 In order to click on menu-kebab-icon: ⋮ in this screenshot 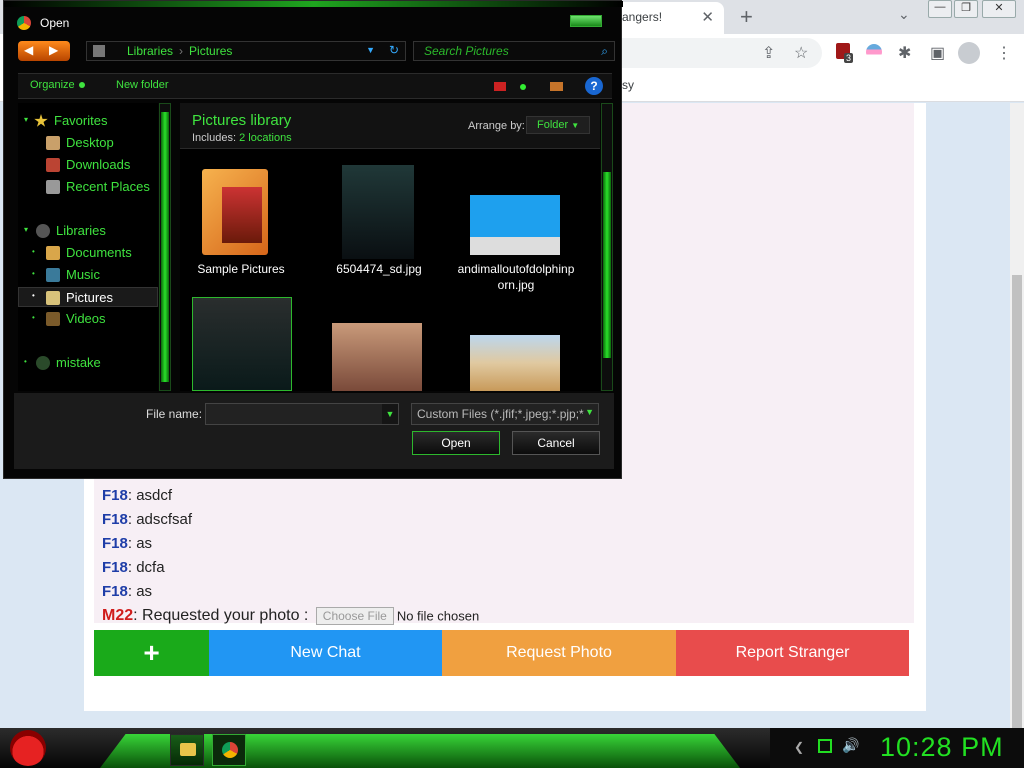, I will do `click(1004, 53)`.